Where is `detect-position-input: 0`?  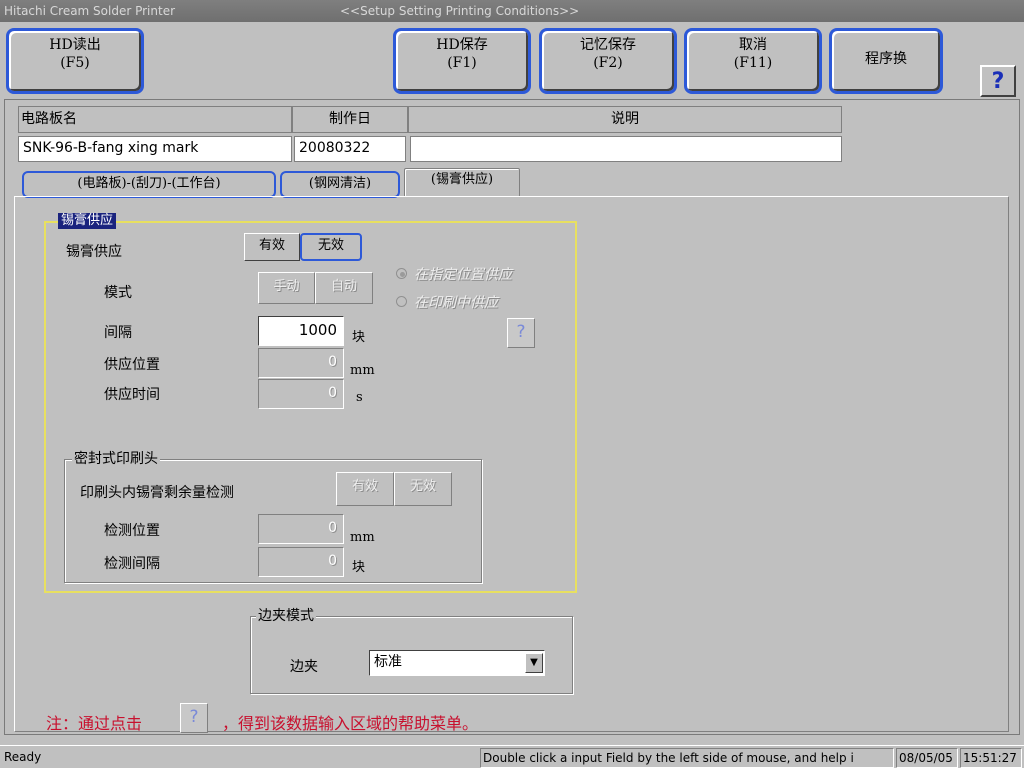
detect-position-input: 0 is located at coordinates (301, 529).